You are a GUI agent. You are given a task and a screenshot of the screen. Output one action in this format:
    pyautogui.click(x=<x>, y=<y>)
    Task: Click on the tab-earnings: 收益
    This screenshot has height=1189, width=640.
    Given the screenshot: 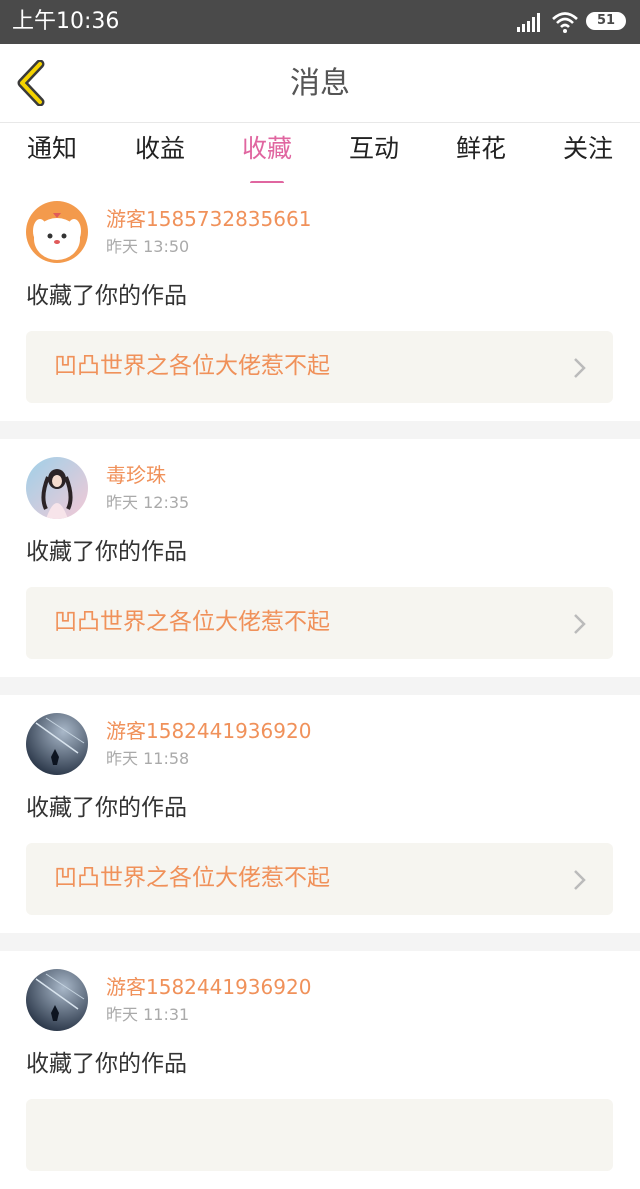 What is the action you would take?
    pyautogui.click(x=160, y=149)
    